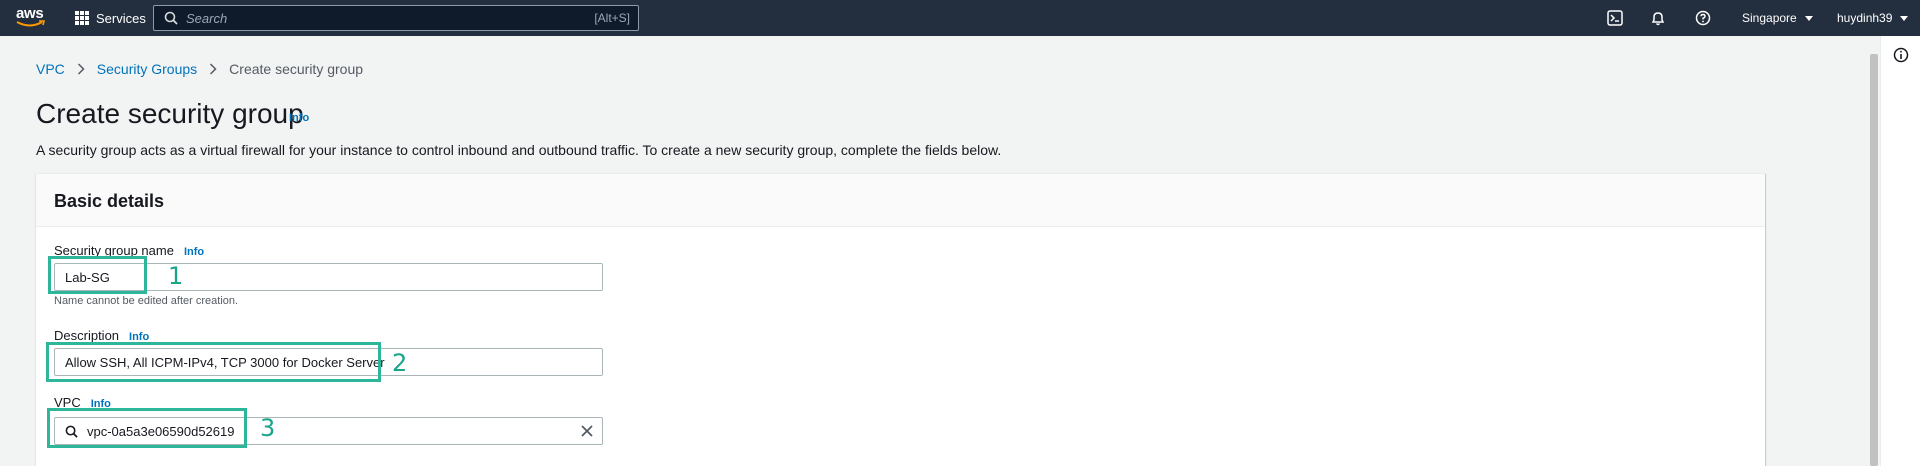 This screenshot has width=1920, height=466. What do you see at coordinates (1874, 260) in the screenshot?
I see `scrollbar-thumb` at bounding box center [1874, 260].